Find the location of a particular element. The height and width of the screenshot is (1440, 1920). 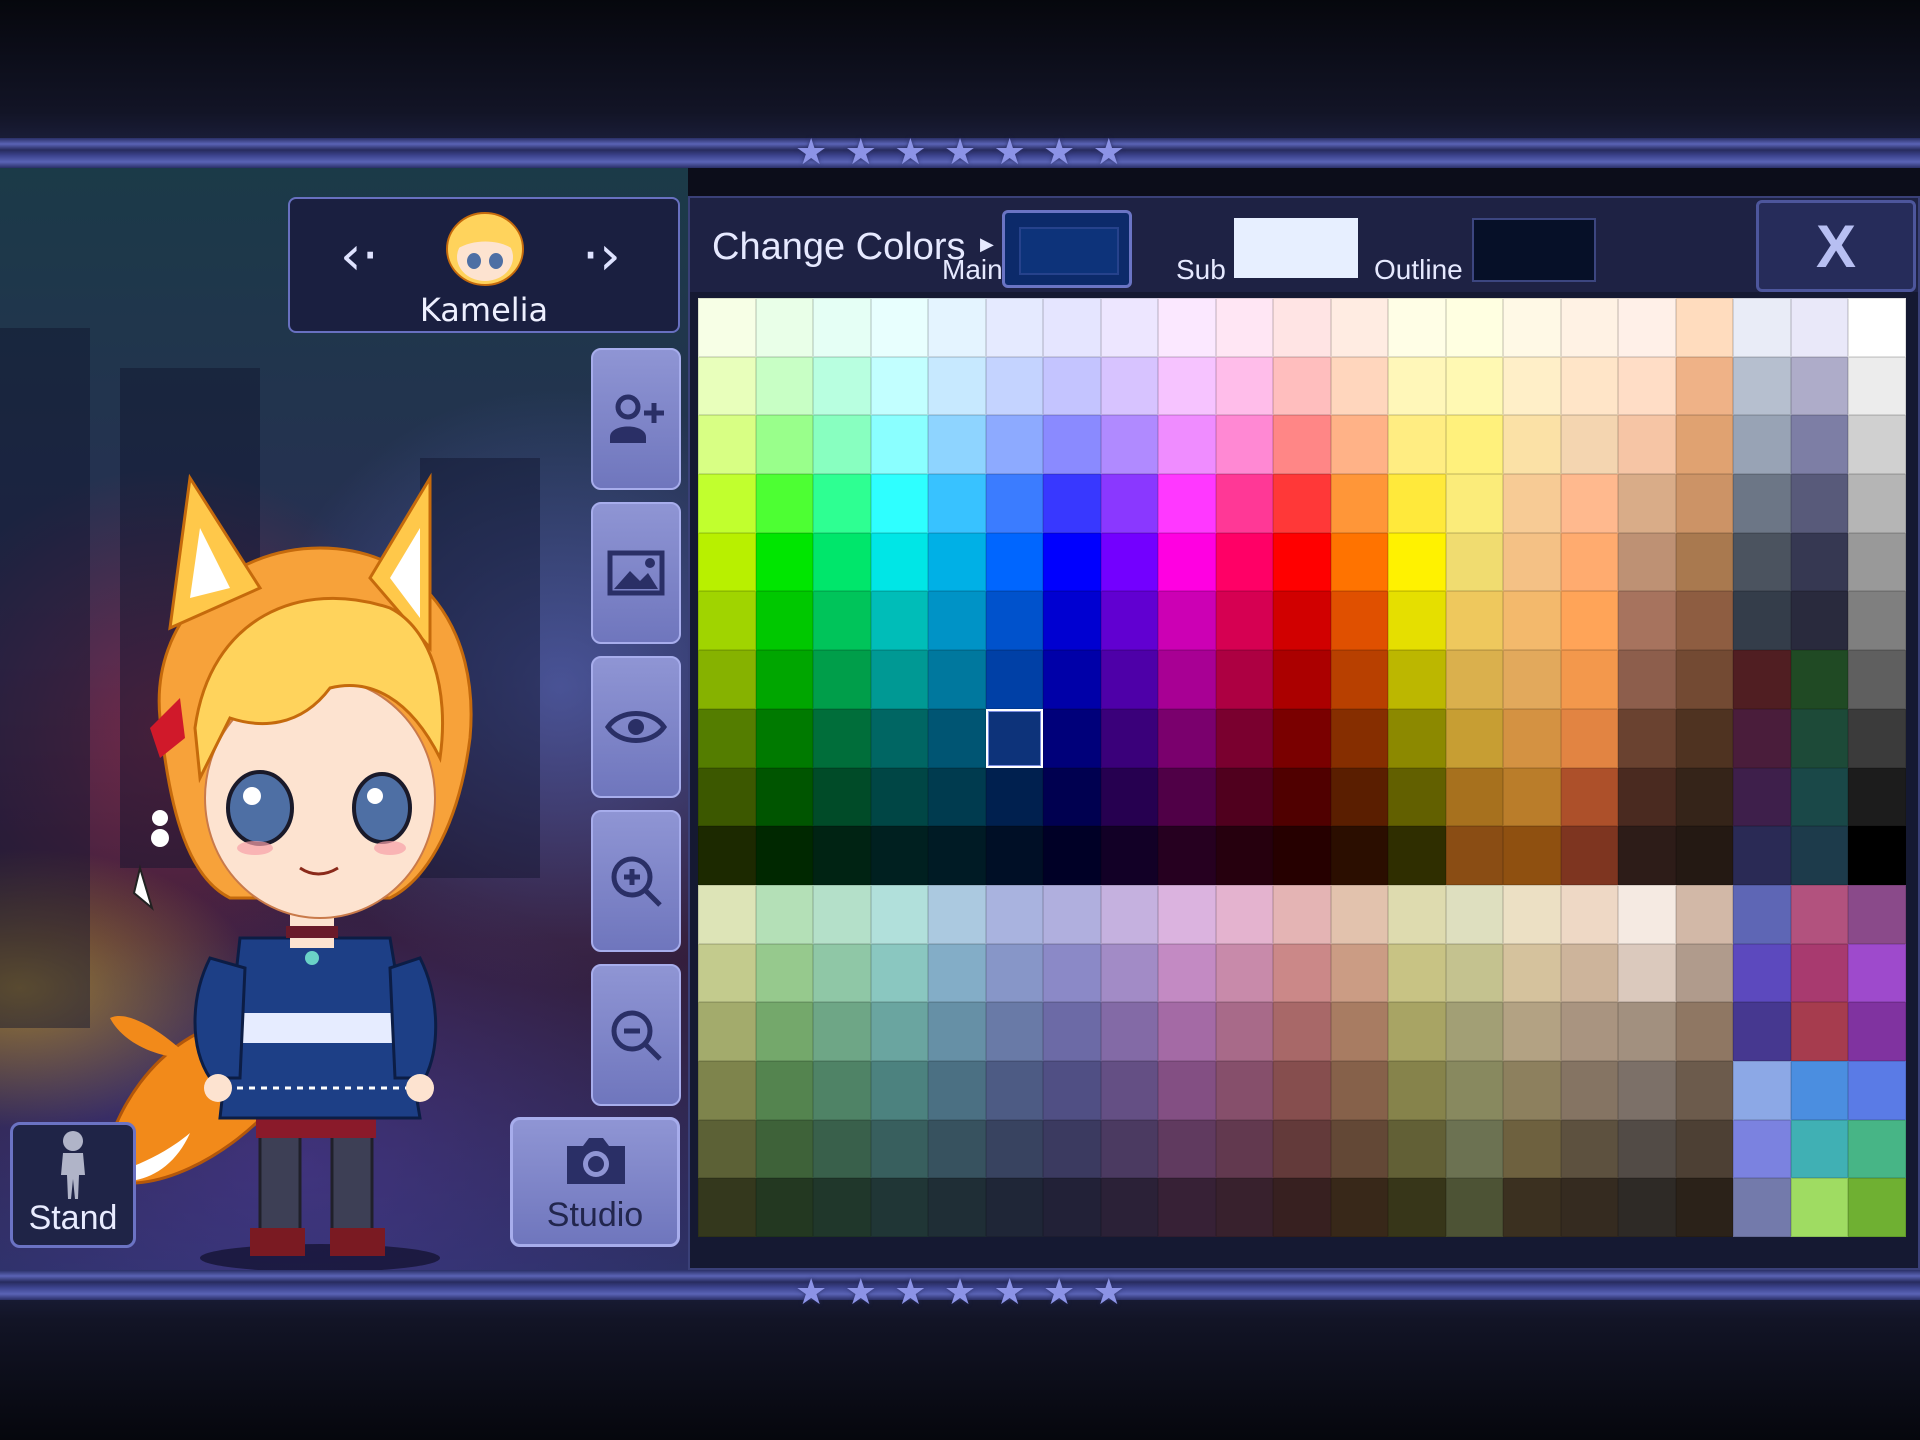

studio-button: Studio is located at coordinates (595, 1182).